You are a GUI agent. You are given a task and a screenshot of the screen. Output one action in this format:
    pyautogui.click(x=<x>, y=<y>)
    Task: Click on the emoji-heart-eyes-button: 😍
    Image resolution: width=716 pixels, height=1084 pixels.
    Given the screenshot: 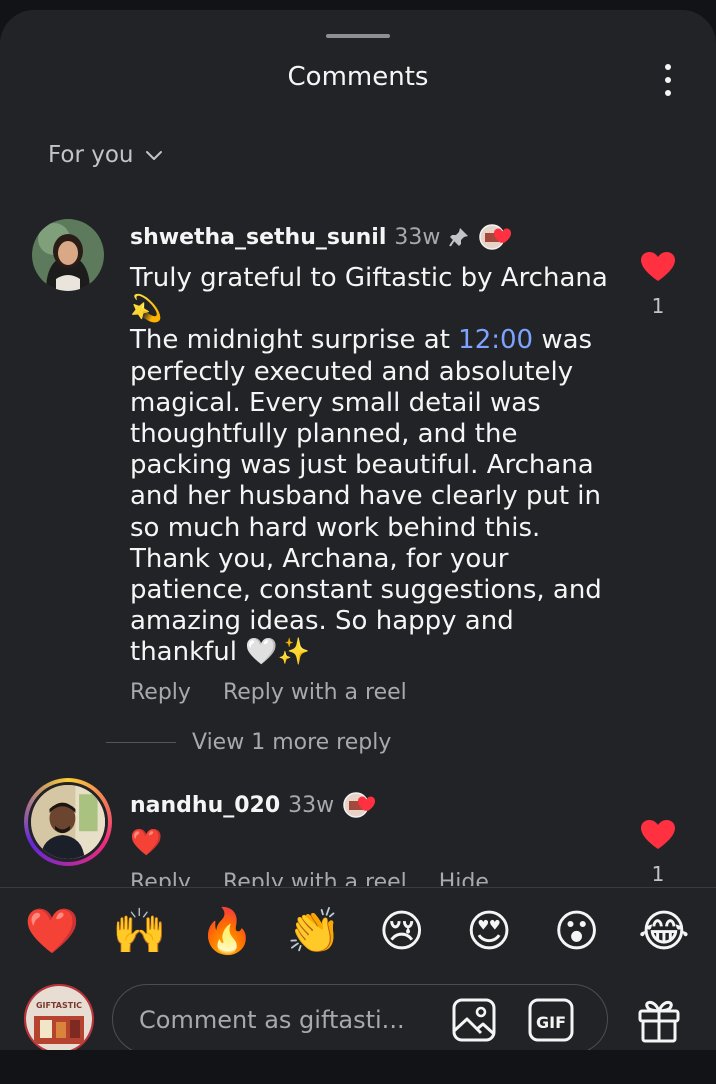 What is the action you would take?
    pyautogui.click(x=489, y=932)
    